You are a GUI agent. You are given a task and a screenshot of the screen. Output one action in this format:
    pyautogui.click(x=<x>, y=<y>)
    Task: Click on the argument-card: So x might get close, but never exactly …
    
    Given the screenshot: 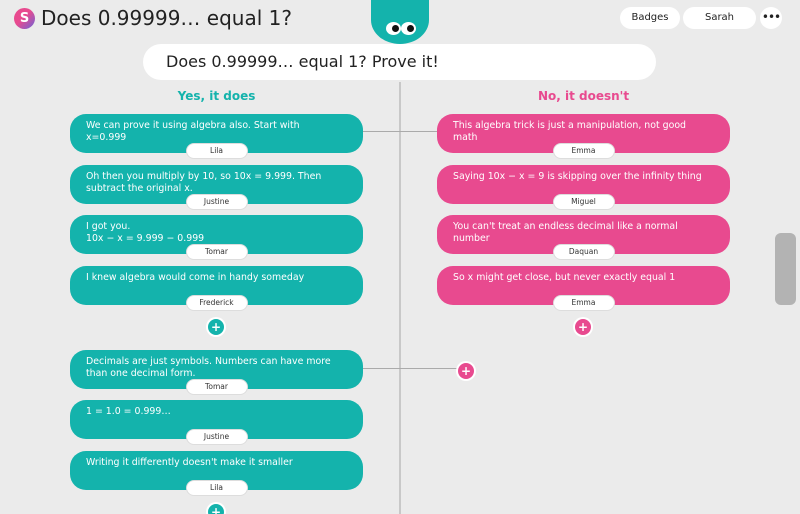 What is the action you would take?
    pyautogui.click(x=583, y=288)
    